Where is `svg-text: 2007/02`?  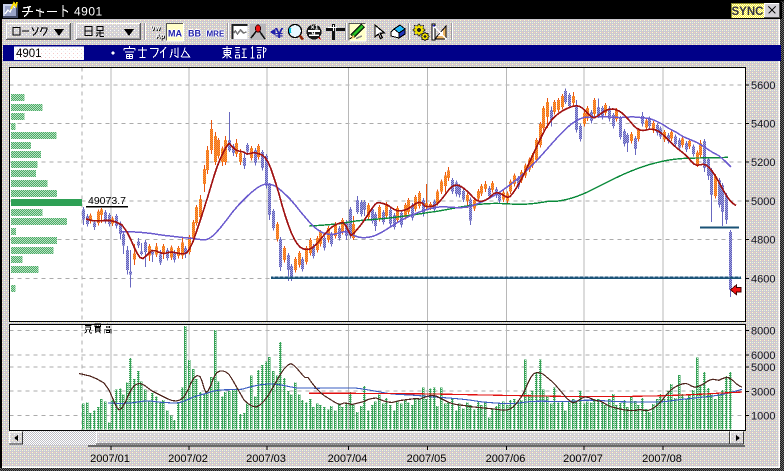 svg-text: 2007/02 is located at coordinates (188, 459).